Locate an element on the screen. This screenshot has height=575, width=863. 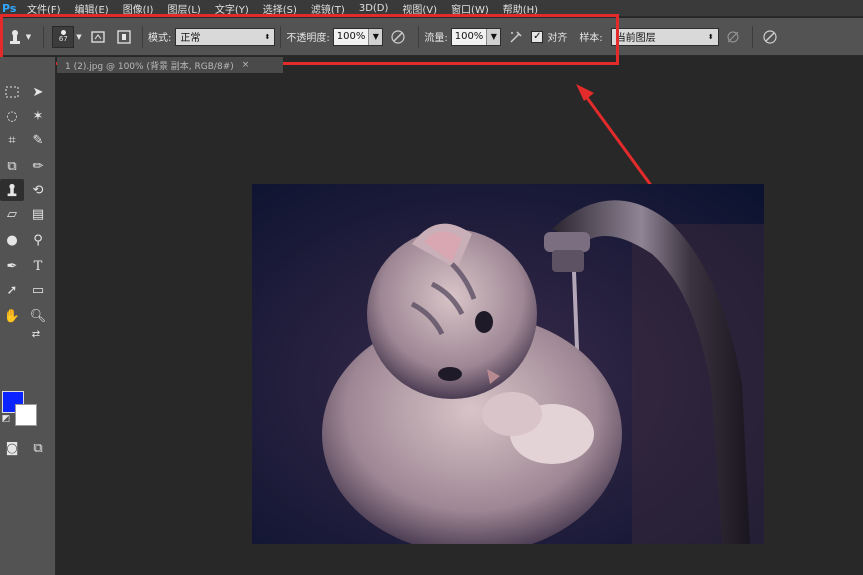
hand-icon: ✋ is located at coordinates (12, 316).